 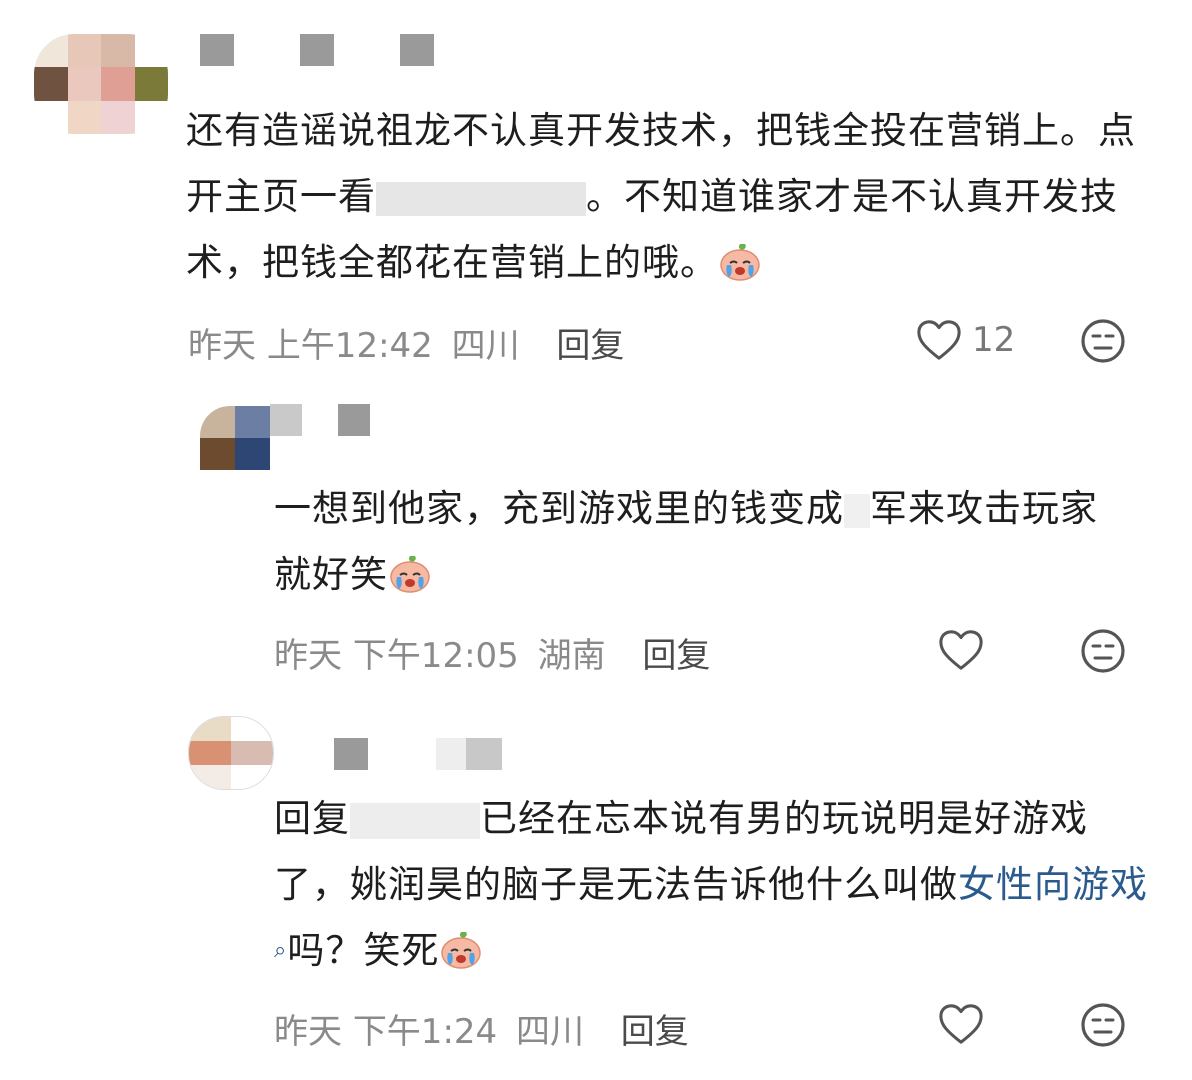 What do you see at coordinates (349, 346) in the screenshot?
I see `time: 上午12:42` at bounding box center [349, 346].